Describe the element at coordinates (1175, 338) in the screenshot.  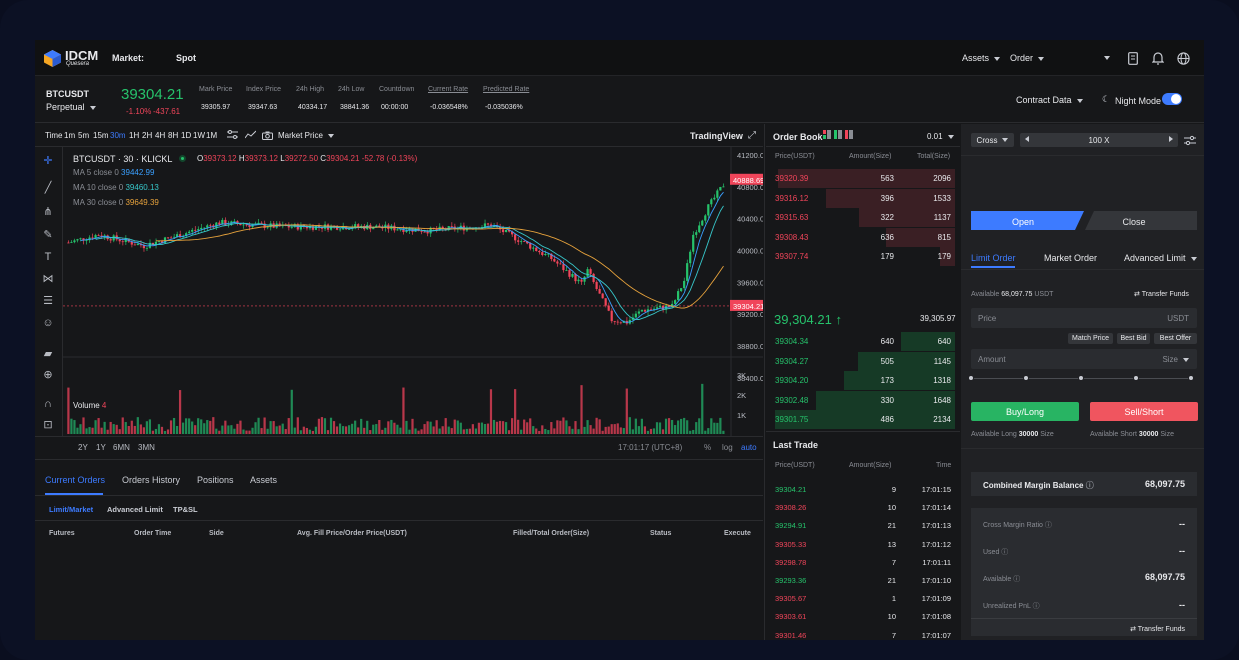
I see `best-offer-button: Best Offer` at that location.